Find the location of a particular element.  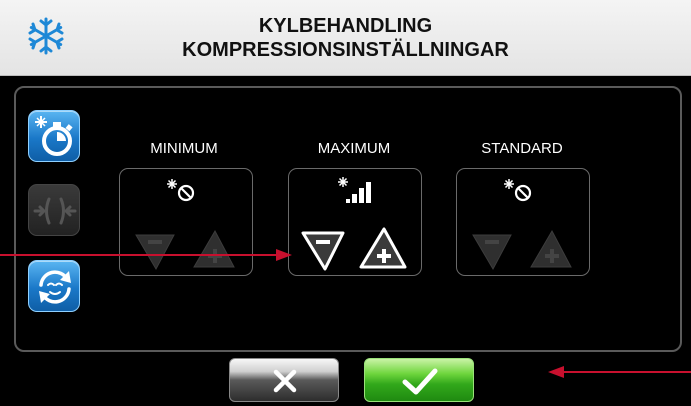

label-maximum: MAXIMUM is located at coordinates (354, 148).